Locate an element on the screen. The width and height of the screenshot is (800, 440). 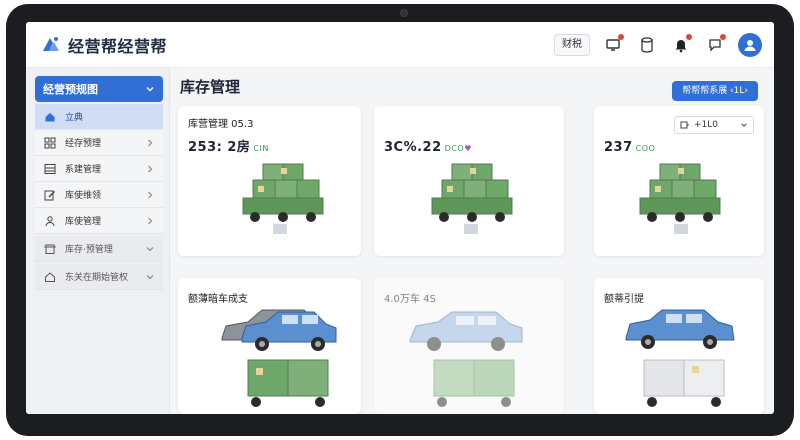
sidebar-item-label: 系建管理 is located at coordinates (83, 170).